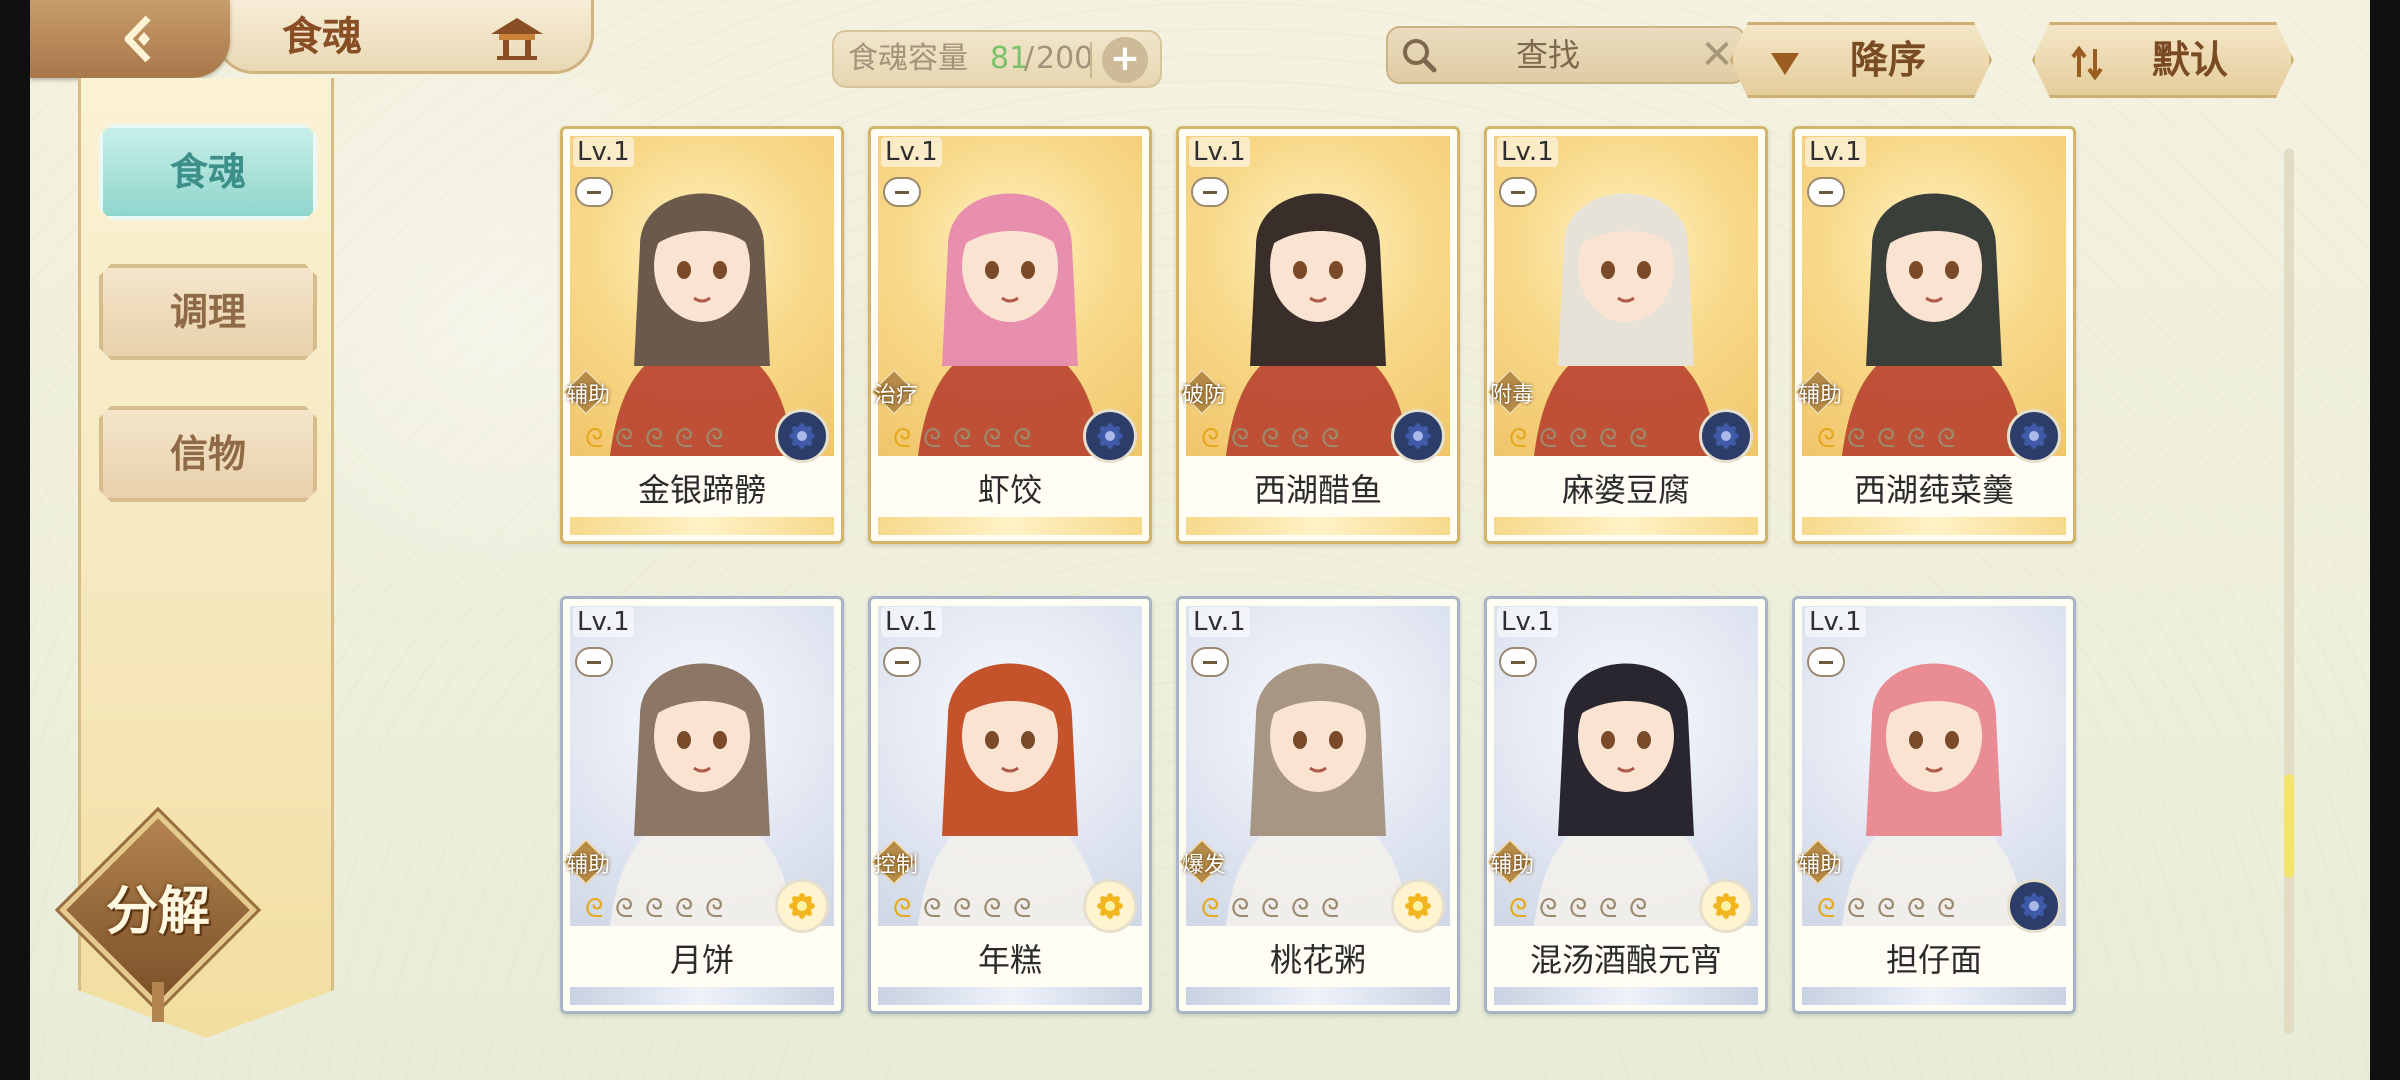  I want to click on page-title: 食魂, so click(322, 36).